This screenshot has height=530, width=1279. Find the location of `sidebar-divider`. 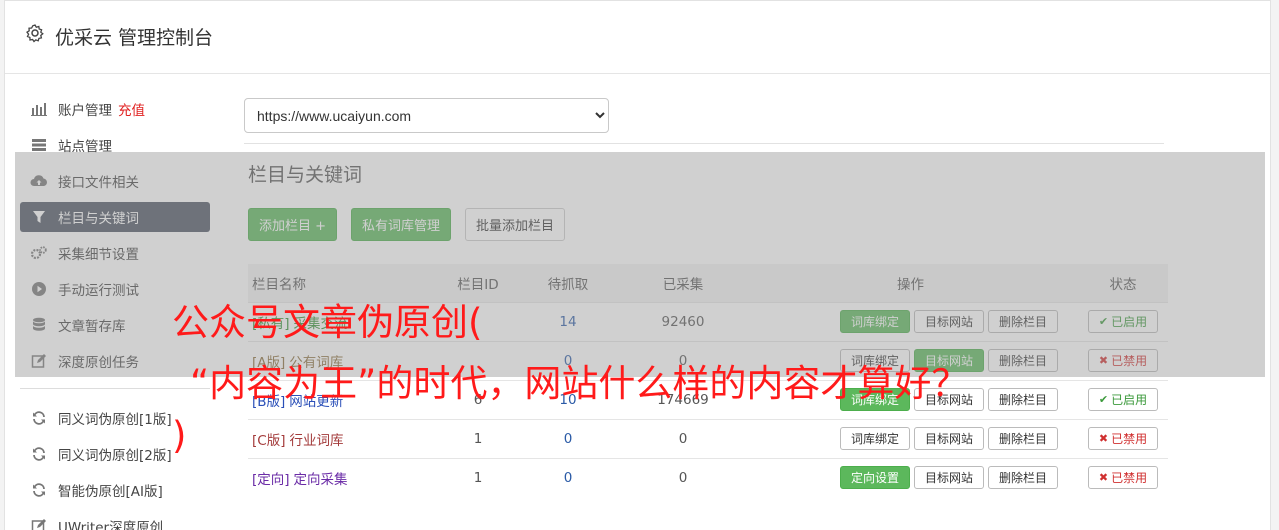

sidebar-divider is located at coordinates (115, 388).